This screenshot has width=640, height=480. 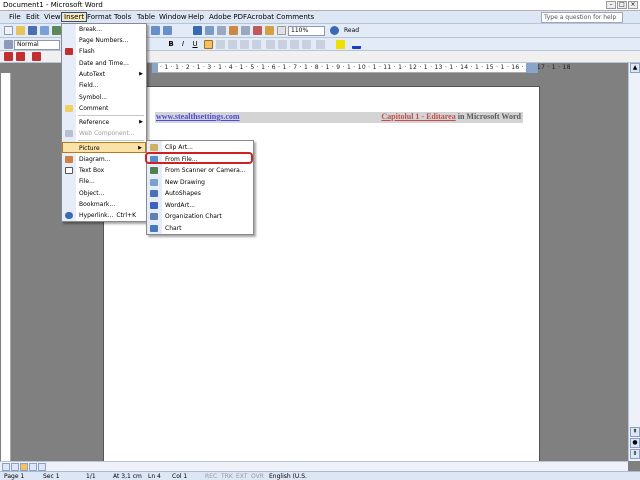 I want to click on horizontal-scrollbar, so click(x=314, y=466).